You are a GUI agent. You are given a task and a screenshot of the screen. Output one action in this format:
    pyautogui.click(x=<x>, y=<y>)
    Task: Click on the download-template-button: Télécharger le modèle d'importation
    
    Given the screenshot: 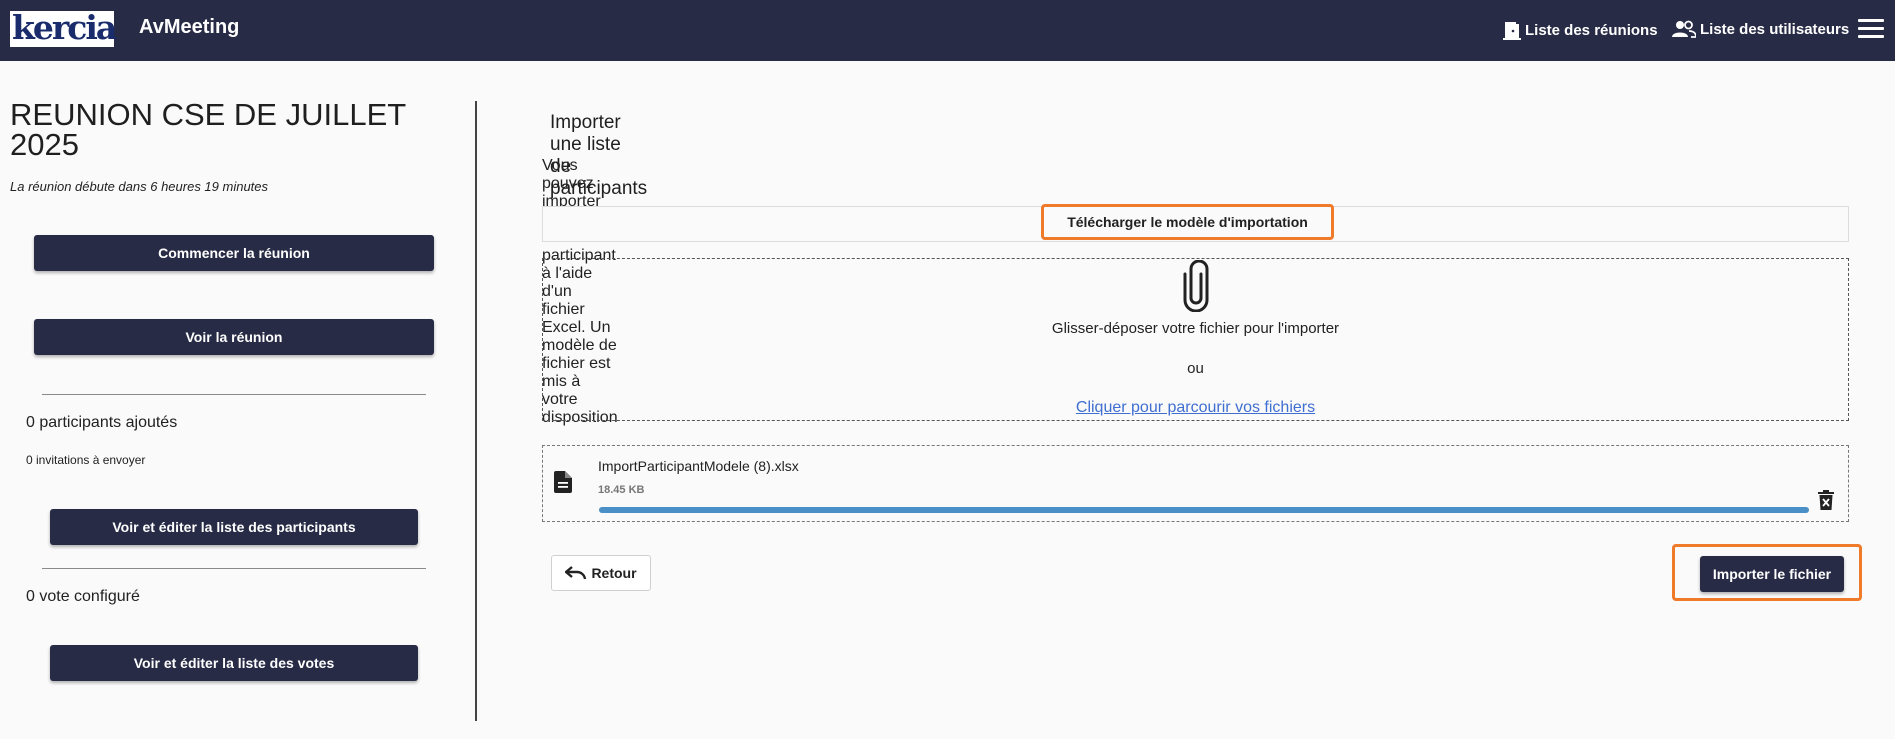 What is the action you would take?
    pyautogui.click(x=1187, y=222)
    